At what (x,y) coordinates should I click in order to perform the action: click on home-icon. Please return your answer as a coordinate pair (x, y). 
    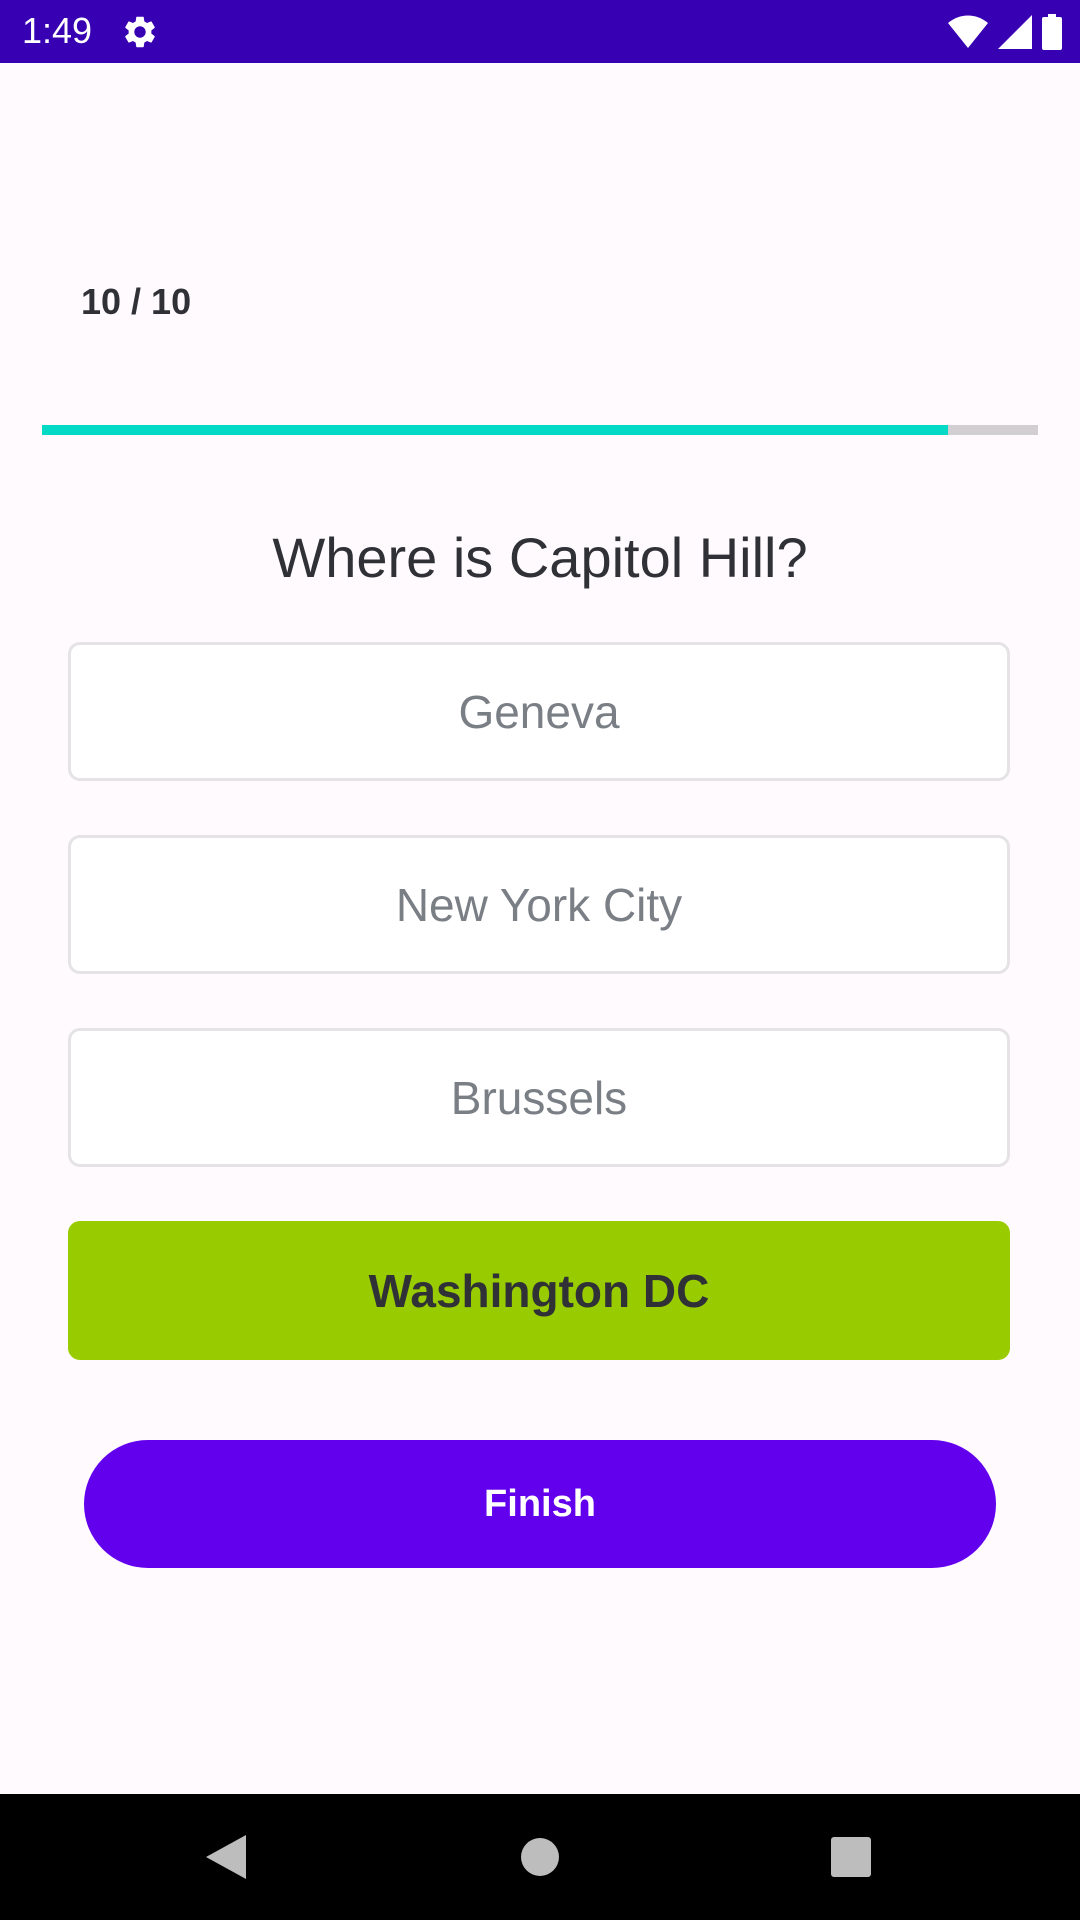
    Looking at the image, I should click on (540, 1857).